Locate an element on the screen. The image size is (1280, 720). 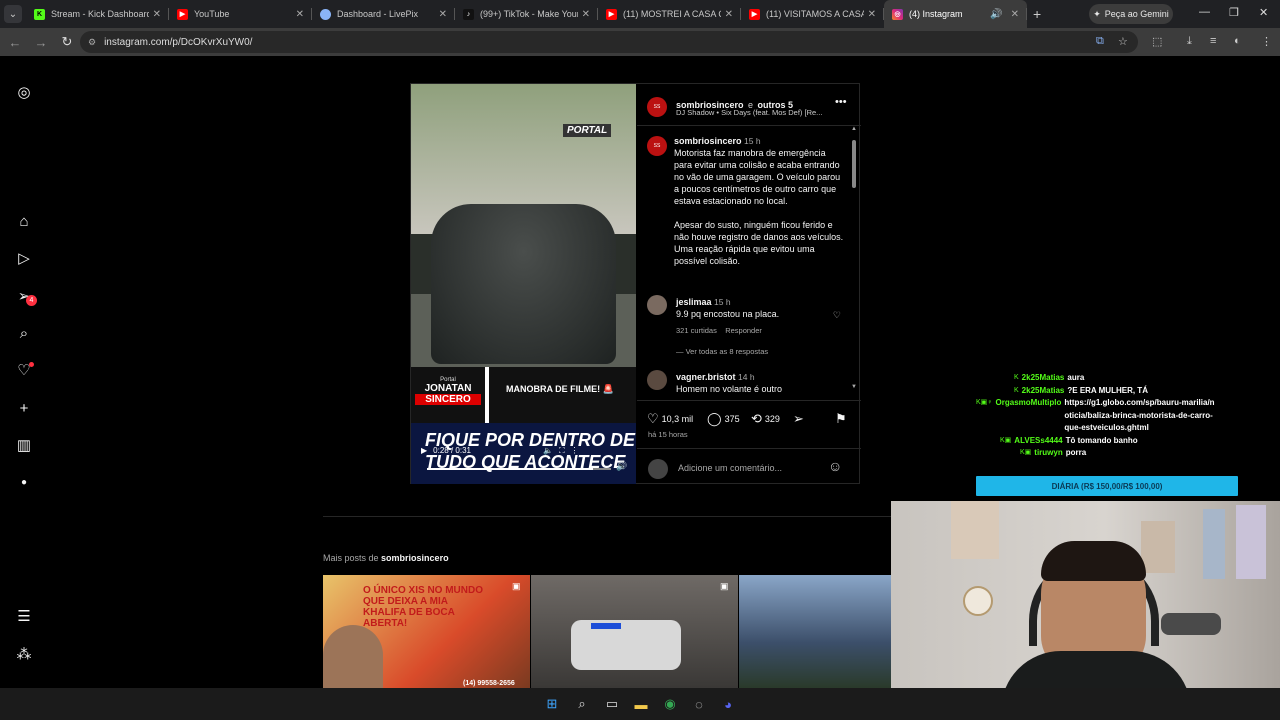
menu-icon: ⋮ is located at coordinates (1266, 41).